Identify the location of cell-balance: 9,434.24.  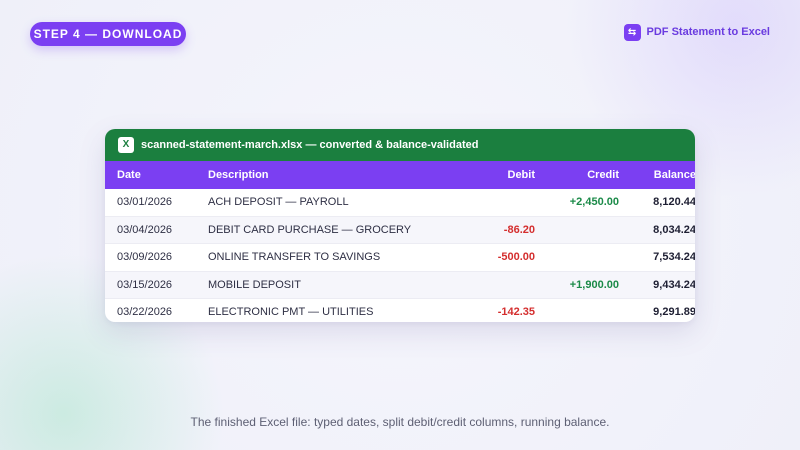
(657, 285).